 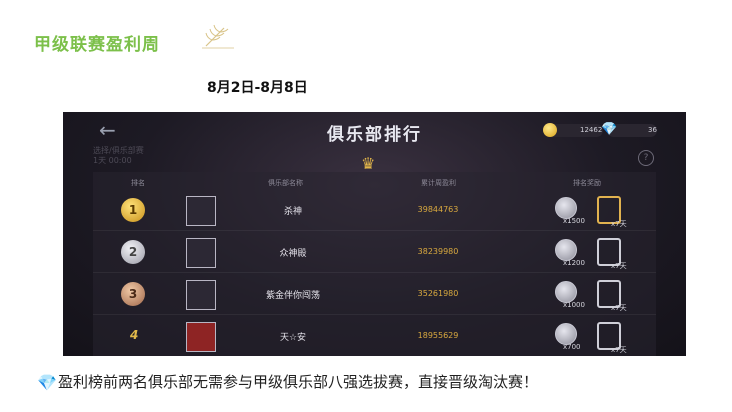 What do you see at coordinates (368, 163) in the screenshot?
I see `crown-icon: ♛` at bounding box center [368, 163].